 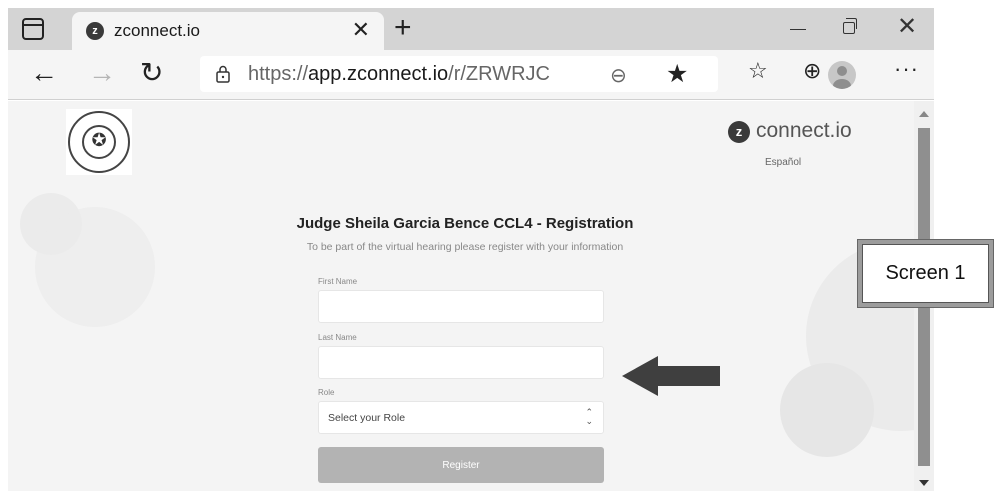 I want to click on maximize-icon, so click(x=850, y=26).